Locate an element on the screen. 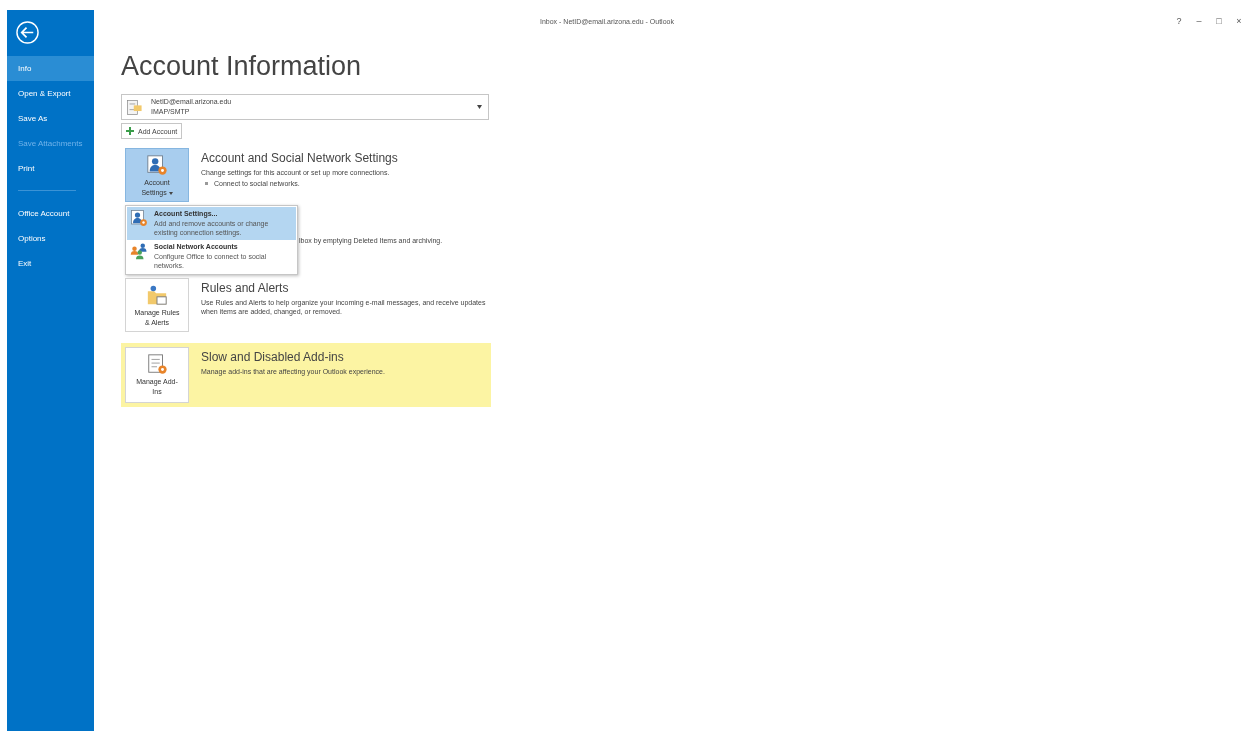  checklist-gear-icon is located at coordinates (157, 364).